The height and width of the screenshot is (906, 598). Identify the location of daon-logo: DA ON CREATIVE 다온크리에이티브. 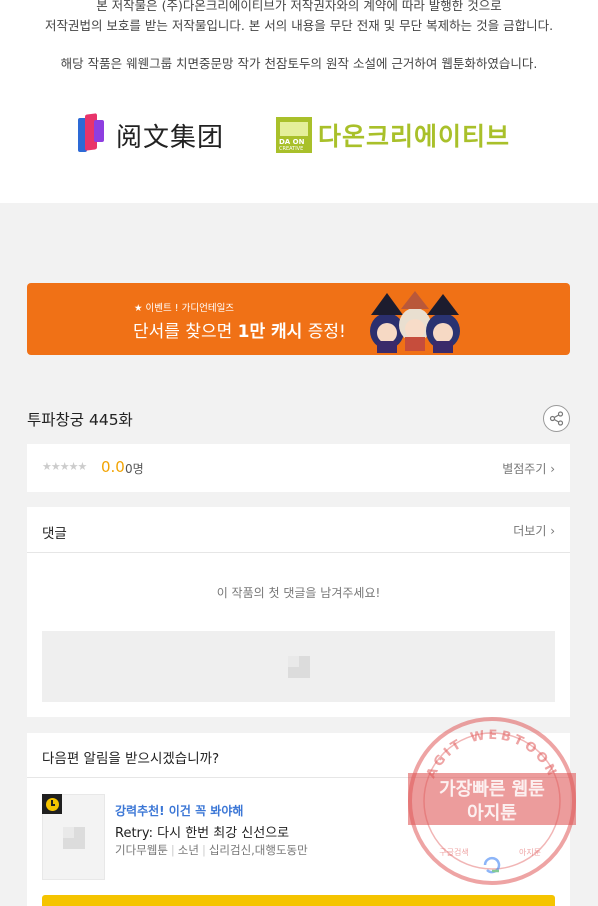
(393, 135).